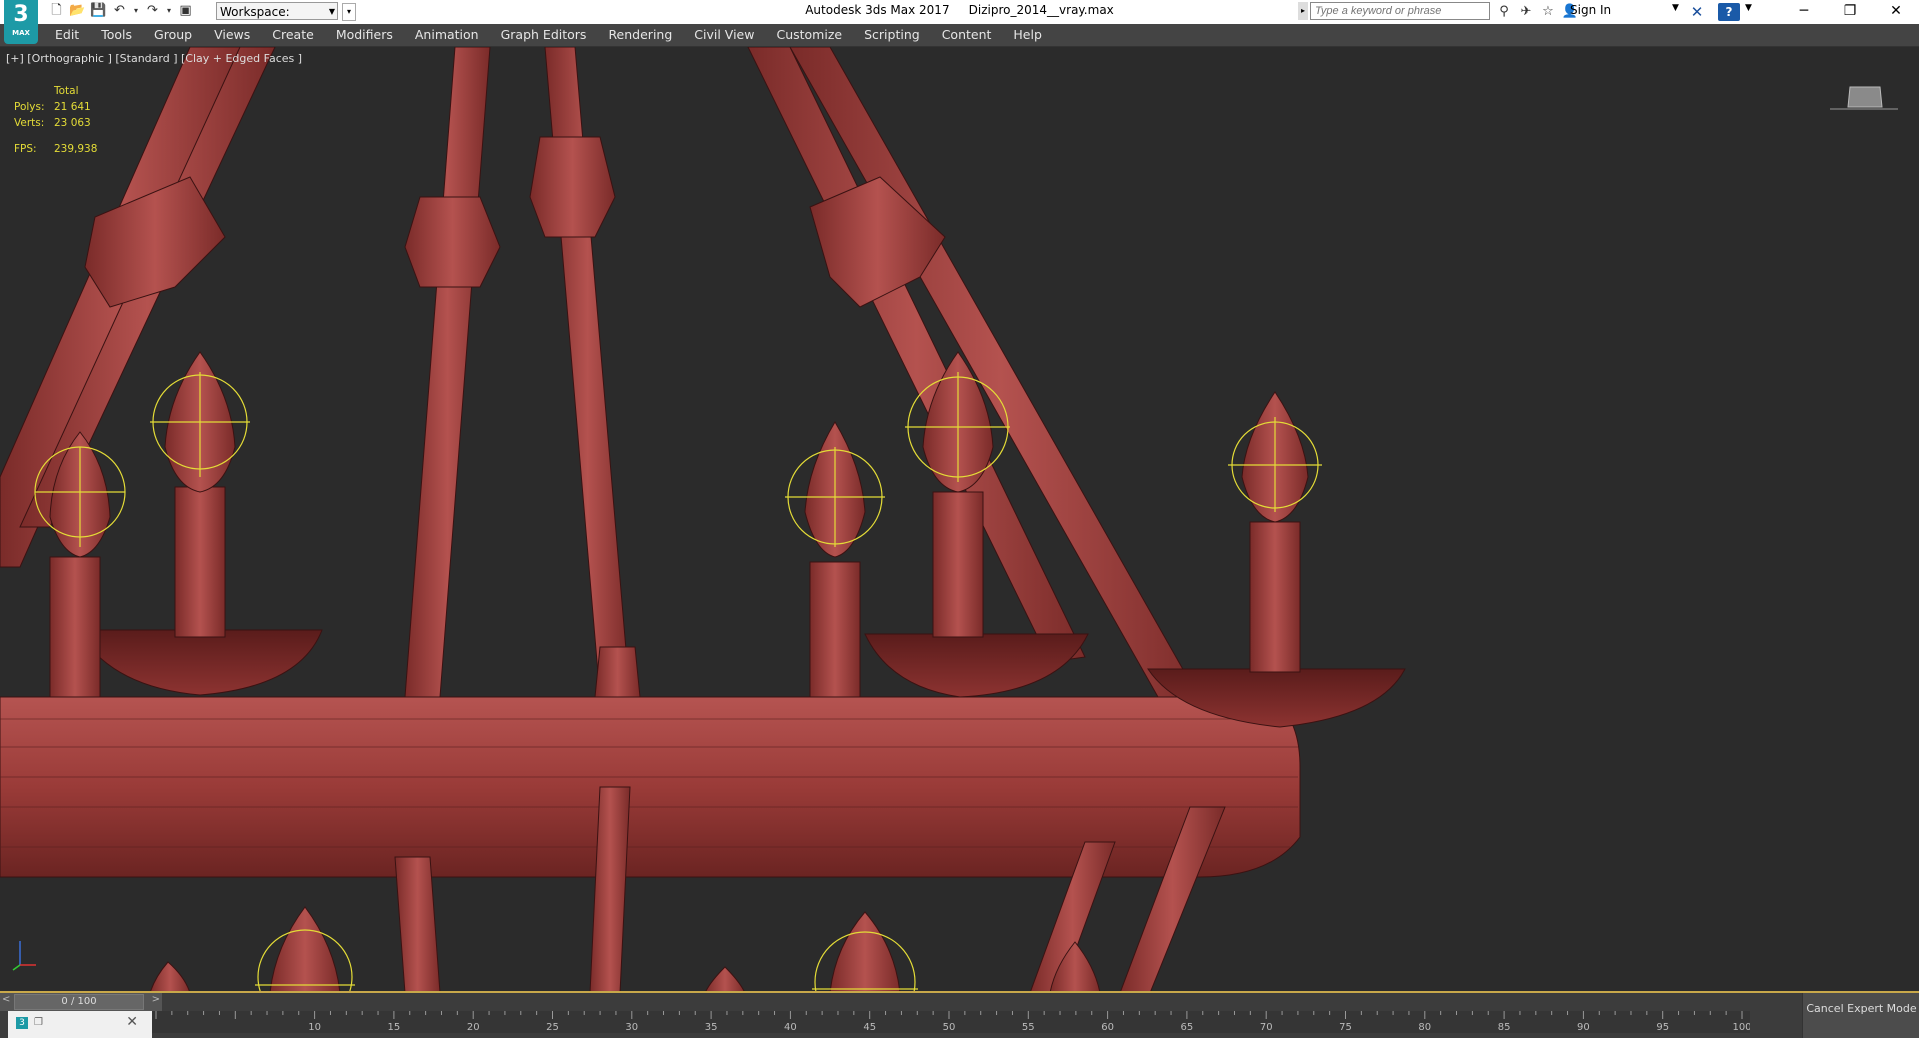 This screenshot has width=1919, height=1038. What do you see at coordinates (77, 11) in the screenshot?
I see `open-icon: 📂` at bounding box center [77, 11].